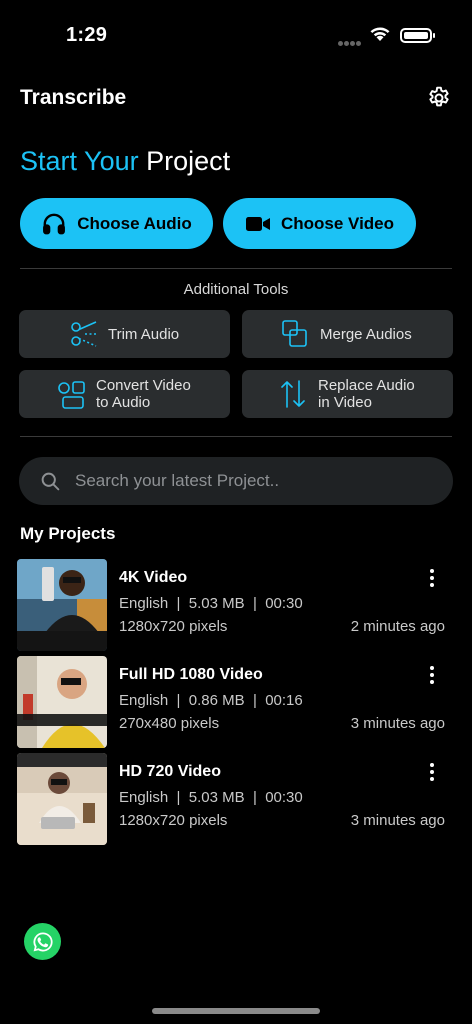 Image resolution: width=472 pixels, height=1024 pixels. I want to click on search-bar, so click(236, 481).